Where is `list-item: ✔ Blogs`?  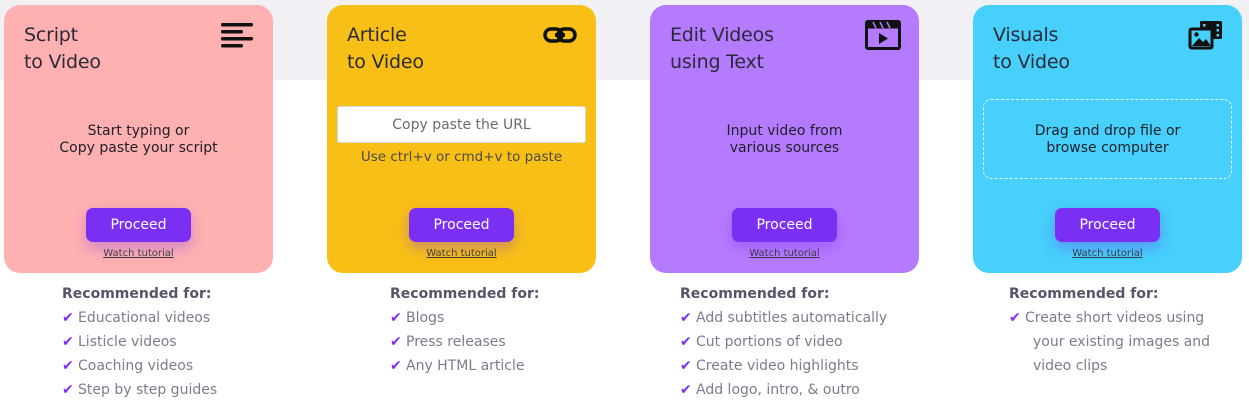
list-item: ✔ Blogs is located at coordinates (464, 318).